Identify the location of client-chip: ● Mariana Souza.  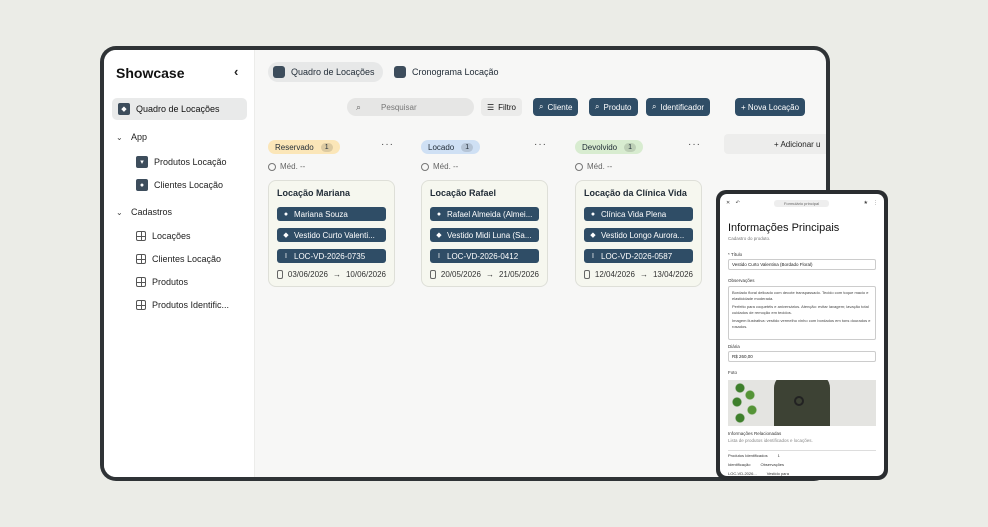
(331, 214).